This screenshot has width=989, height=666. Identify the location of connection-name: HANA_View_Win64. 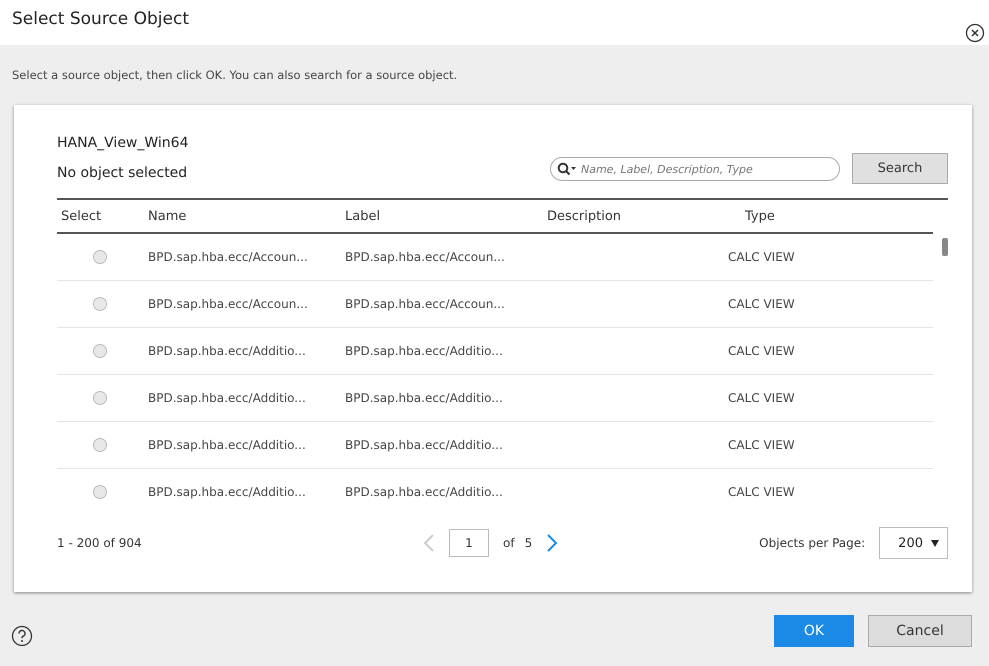
(123, 143).